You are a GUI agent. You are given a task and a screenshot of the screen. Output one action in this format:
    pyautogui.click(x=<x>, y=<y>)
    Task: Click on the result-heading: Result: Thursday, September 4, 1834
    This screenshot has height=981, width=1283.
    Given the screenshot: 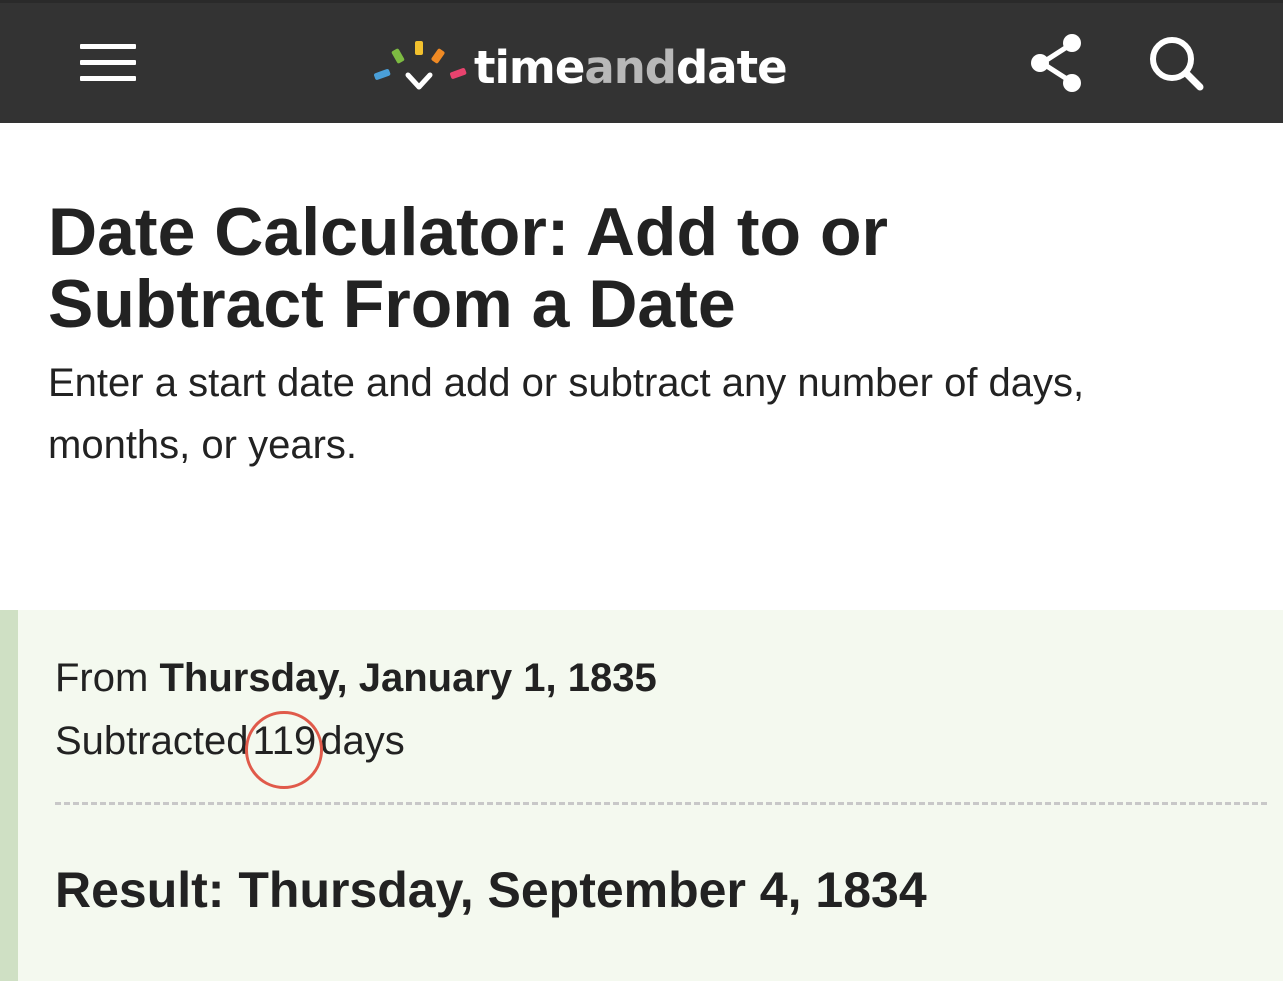 What is the action you would take?
    pyautogui.click(x=491, y=890)
    